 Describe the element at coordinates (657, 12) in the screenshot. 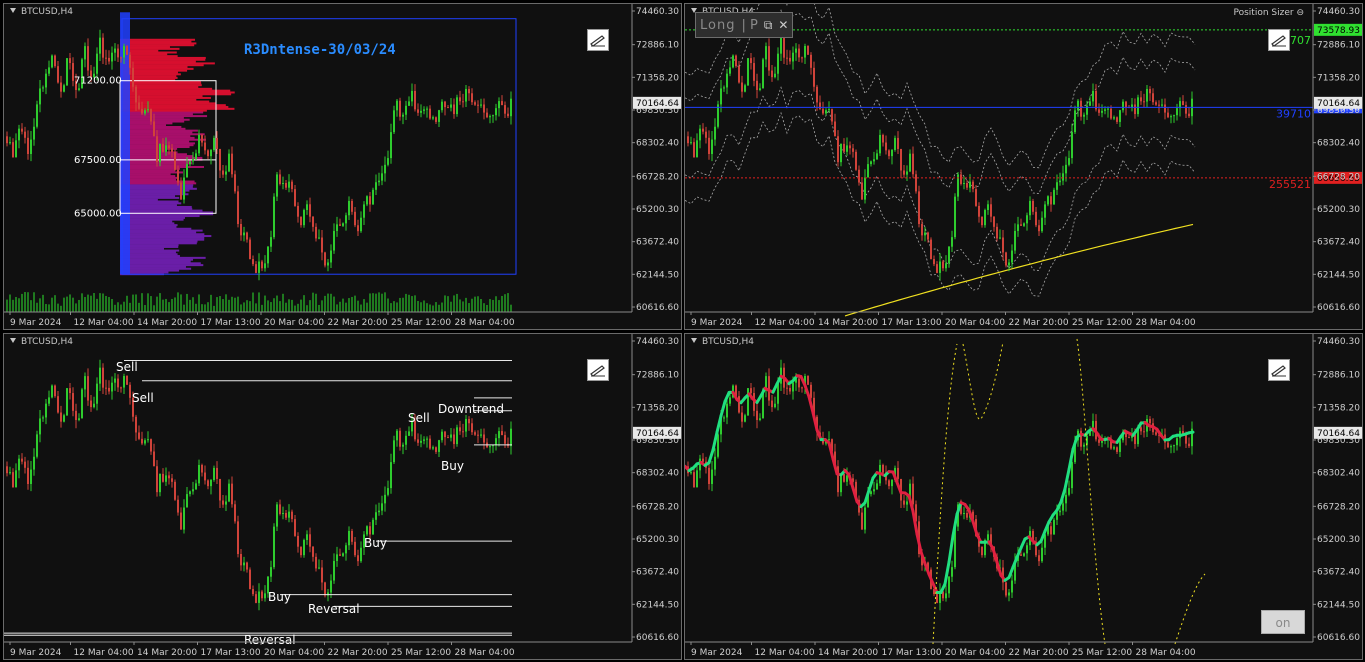

I see `price-tick-label: 74460.30` at that location.